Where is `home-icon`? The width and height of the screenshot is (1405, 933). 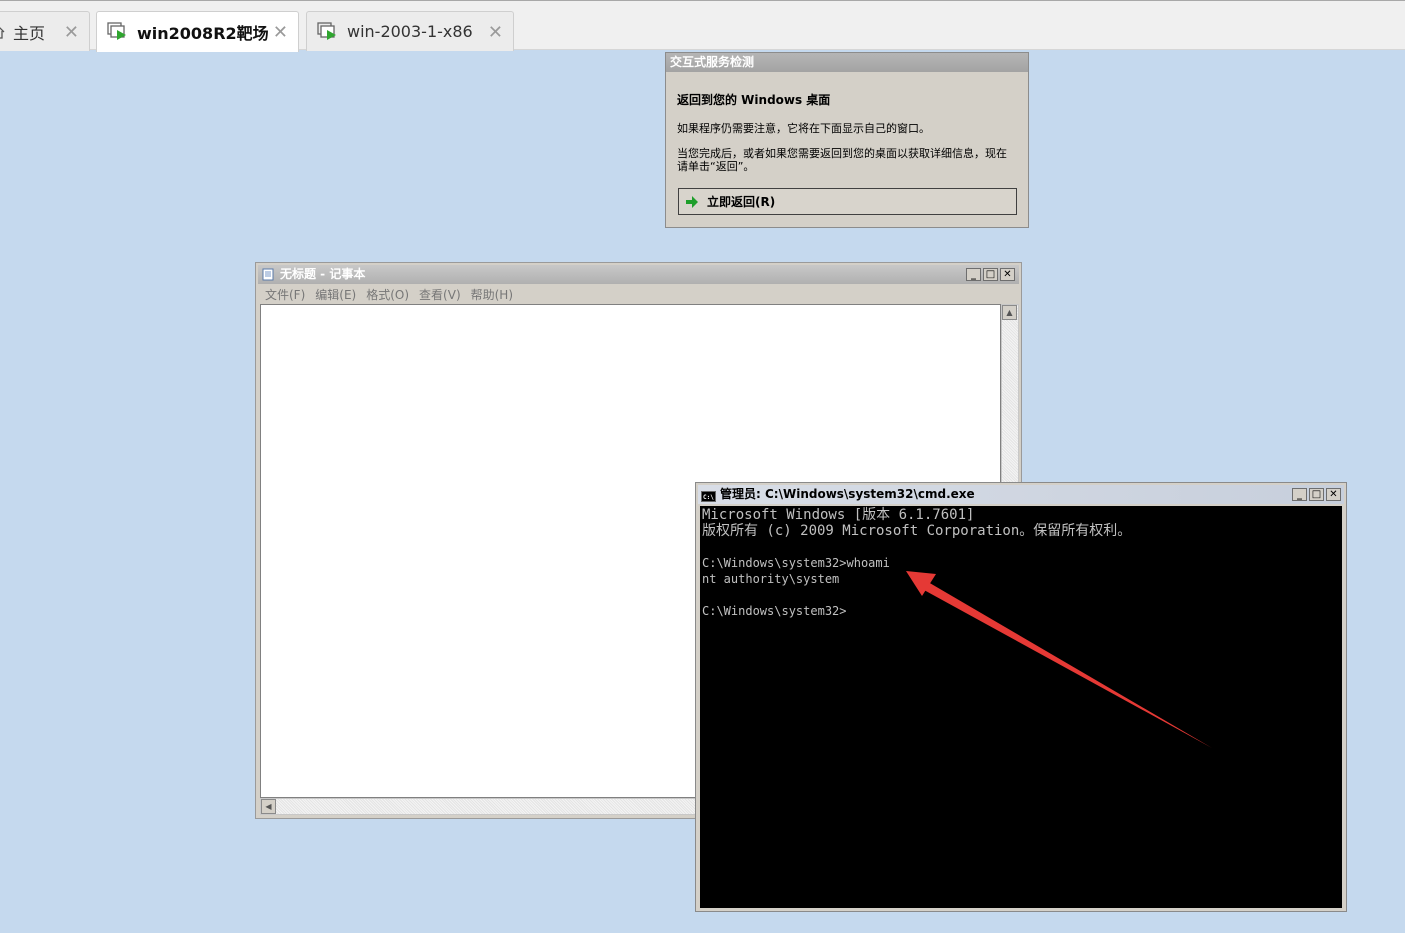
home-icon is located at coordinates (2, 32).